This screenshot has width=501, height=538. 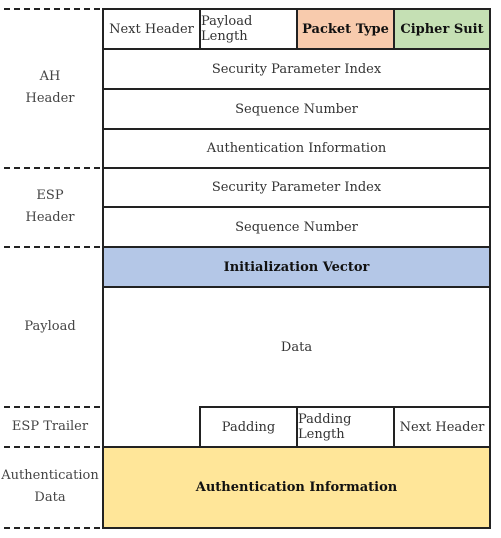 What do you see at coordinates (345, 29) in the screenshot?
I see `packet-type-field: Packet Type` at bounding box center [345, 29].